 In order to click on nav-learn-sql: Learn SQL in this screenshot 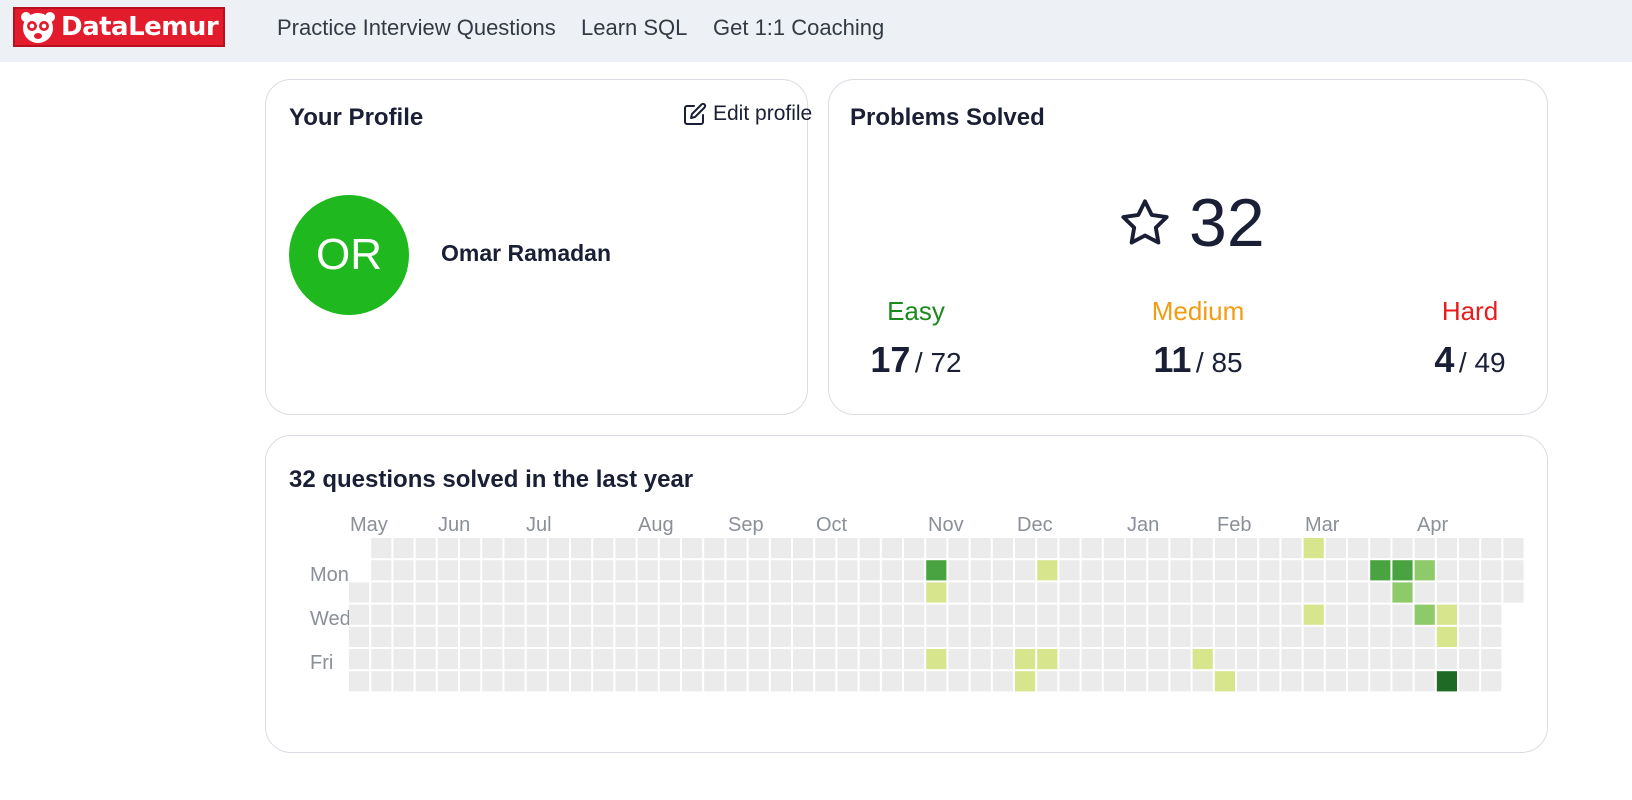, I will do `click(634, 28)`.